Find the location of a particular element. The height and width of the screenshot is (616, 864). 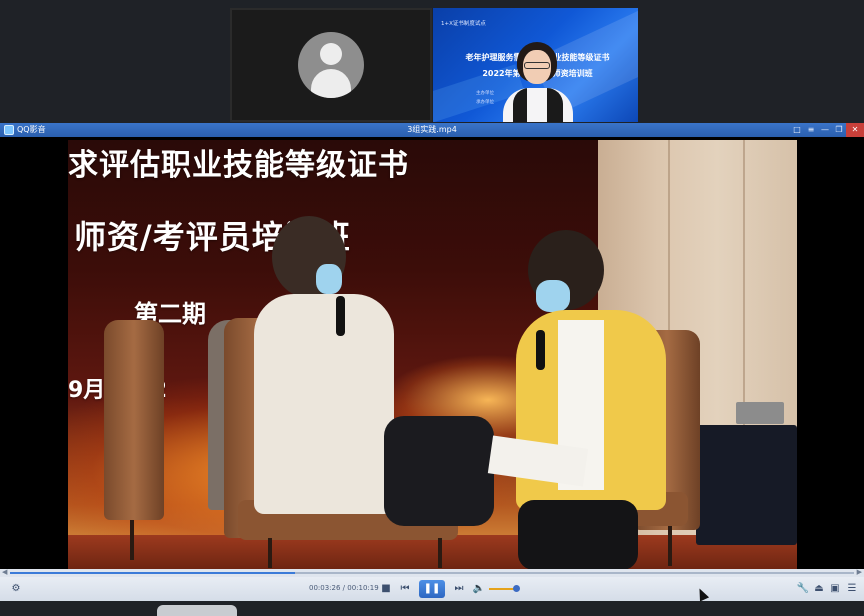

banner-line-1: 求评估职业技能等级证书 is located at coordinates (238, 165).